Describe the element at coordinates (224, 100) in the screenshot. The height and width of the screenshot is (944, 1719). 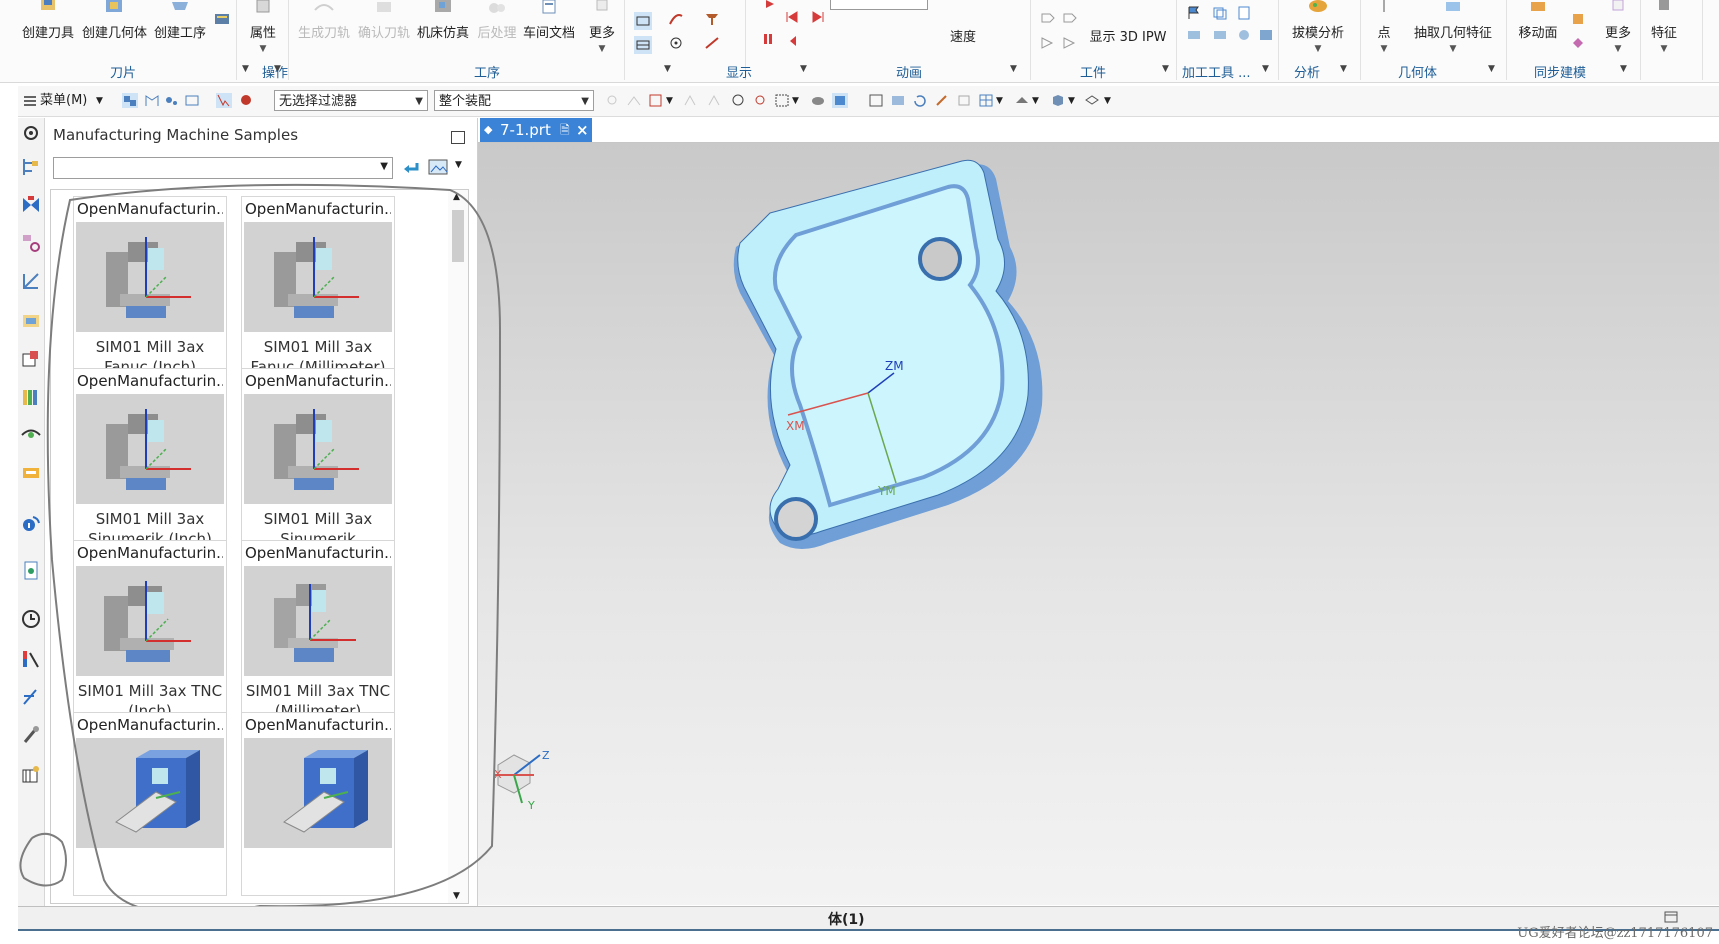
I see `select-filter-icon` at that location.